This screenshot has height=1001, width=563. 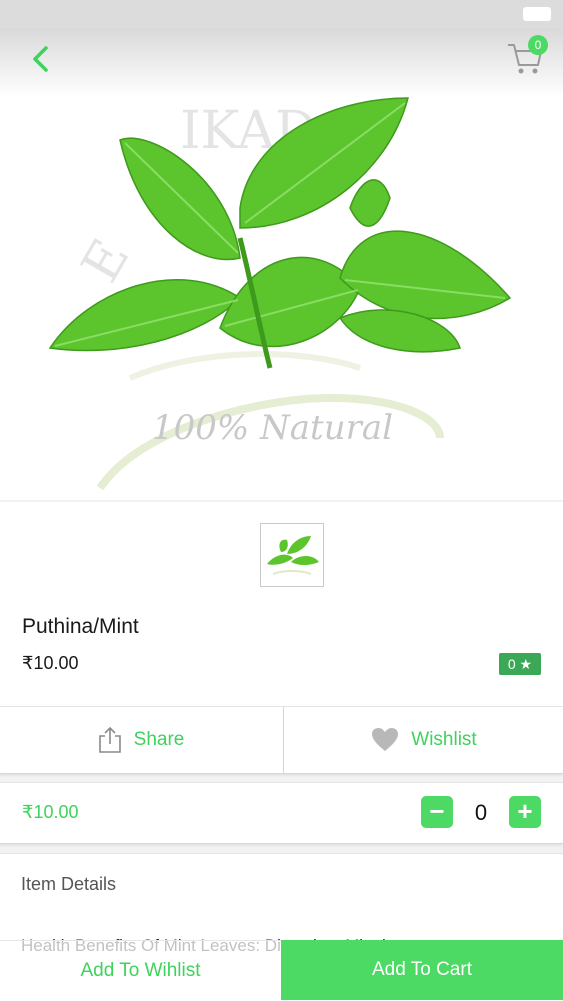 I want to click on product-price: ₹10.00, so click(x=50, y=663).